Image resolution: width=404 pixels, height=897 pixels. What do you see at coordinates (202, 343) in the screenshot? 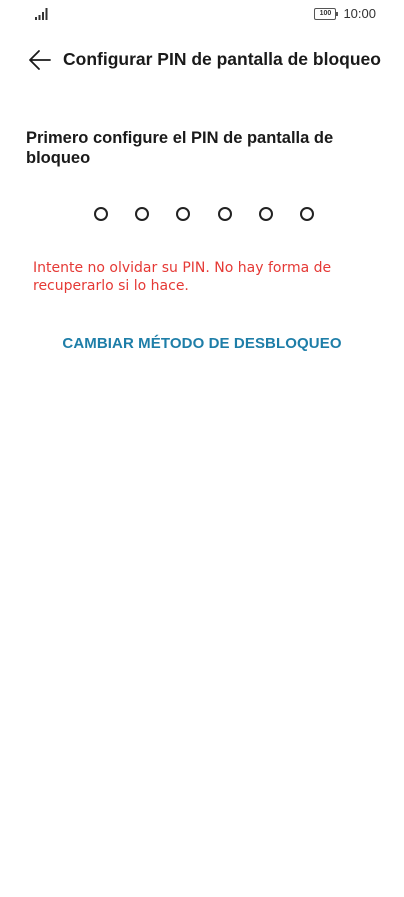
I see `change-unlock-method-button: CAMBIAR MÉTODO DE DESBLOQUEO` at bounding box center [202, 343].